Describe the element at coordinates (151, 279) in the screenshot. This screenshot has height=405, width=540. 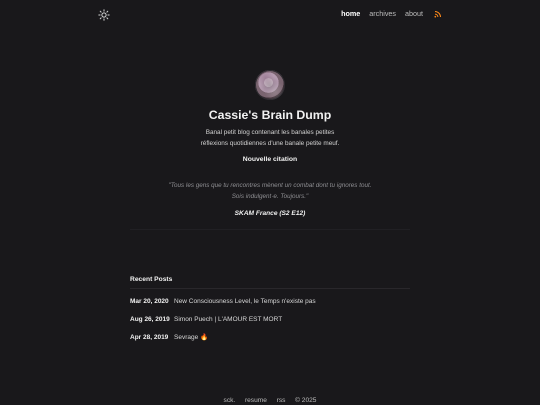
I see `recent-posts-title: Recent Posts` at that location.